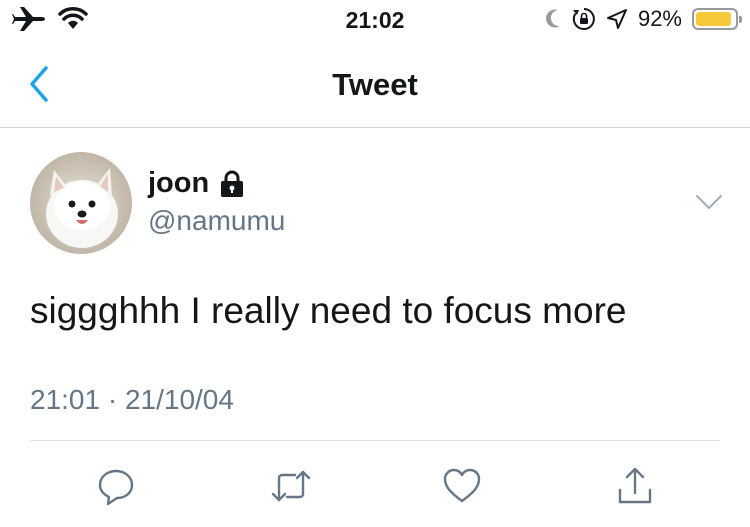  I want to click on battery-icon, so click(717, 19).